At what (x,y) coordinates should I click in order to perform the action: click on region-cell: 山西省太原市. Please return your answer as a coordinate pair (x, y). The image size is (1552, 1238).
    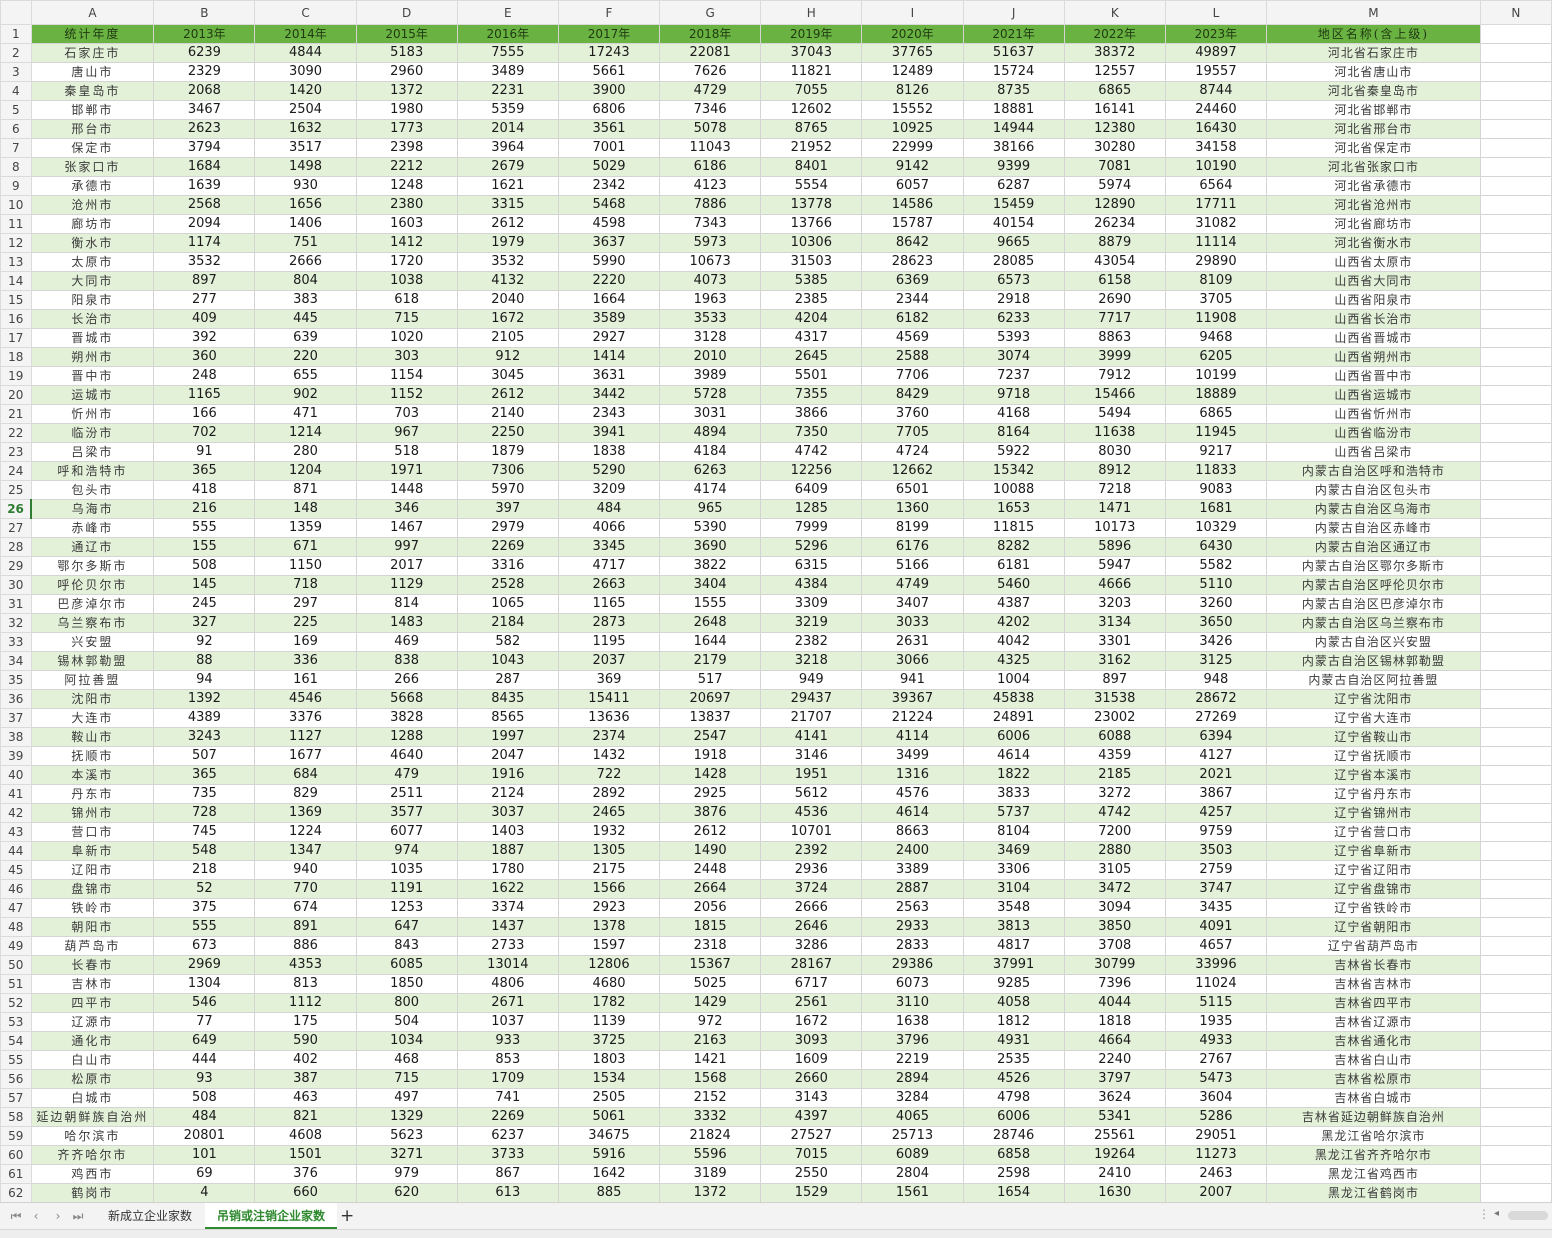
    Looking at the image, I should click on (1373, 262).